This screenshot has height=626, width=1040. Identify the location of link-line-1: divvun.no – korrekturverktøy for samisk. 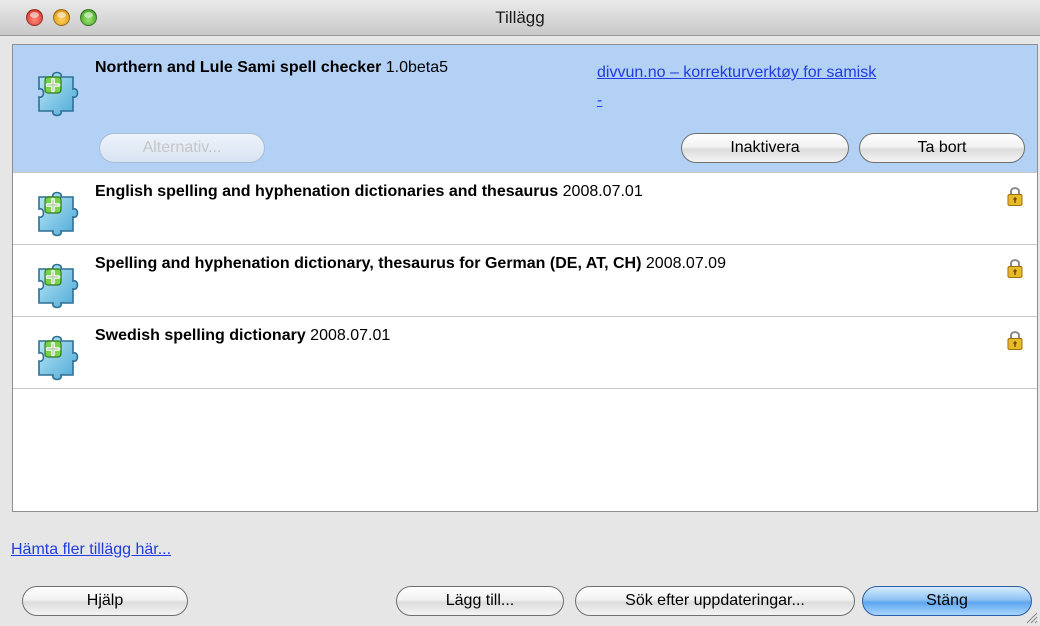
(792, 73).